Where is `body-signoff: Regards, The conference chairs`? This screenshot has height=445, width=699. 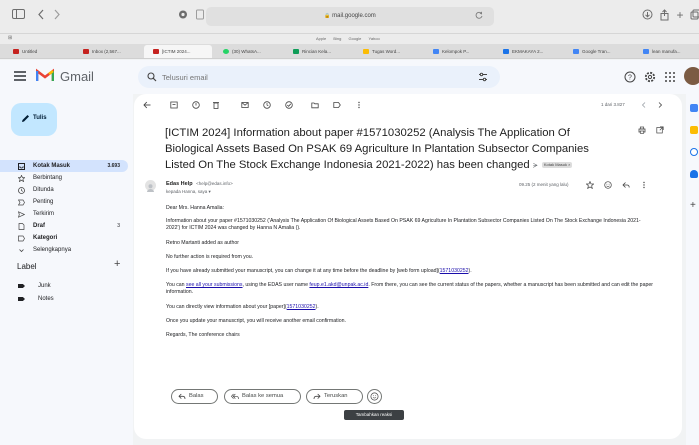 body-signoff: Regards, The conference chairs is located at coordinates (203, 335).